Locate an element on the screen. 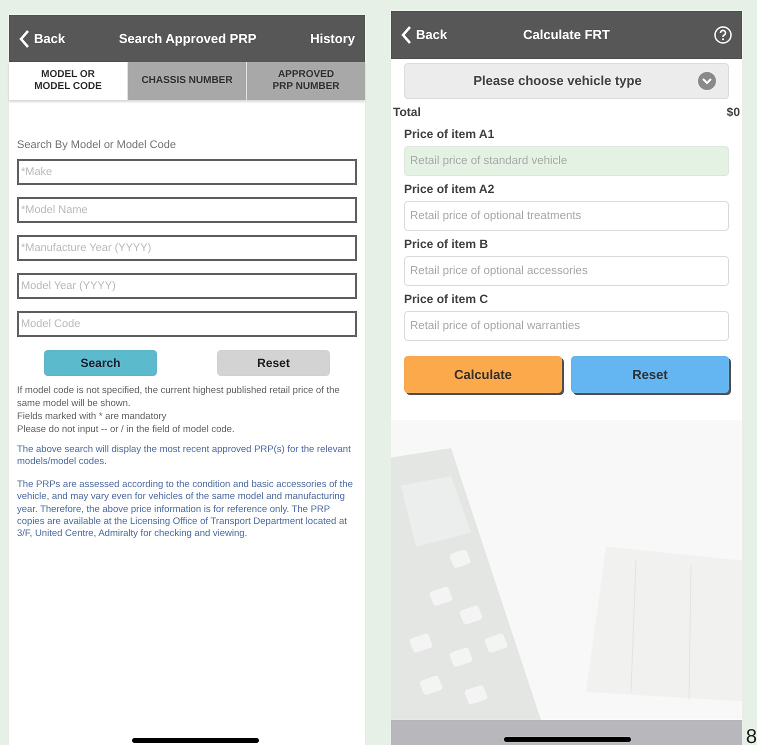 Image resolution: width=757 pixels, height=745 pixels. input-field: Model Code is located at coordinates (187, 323).